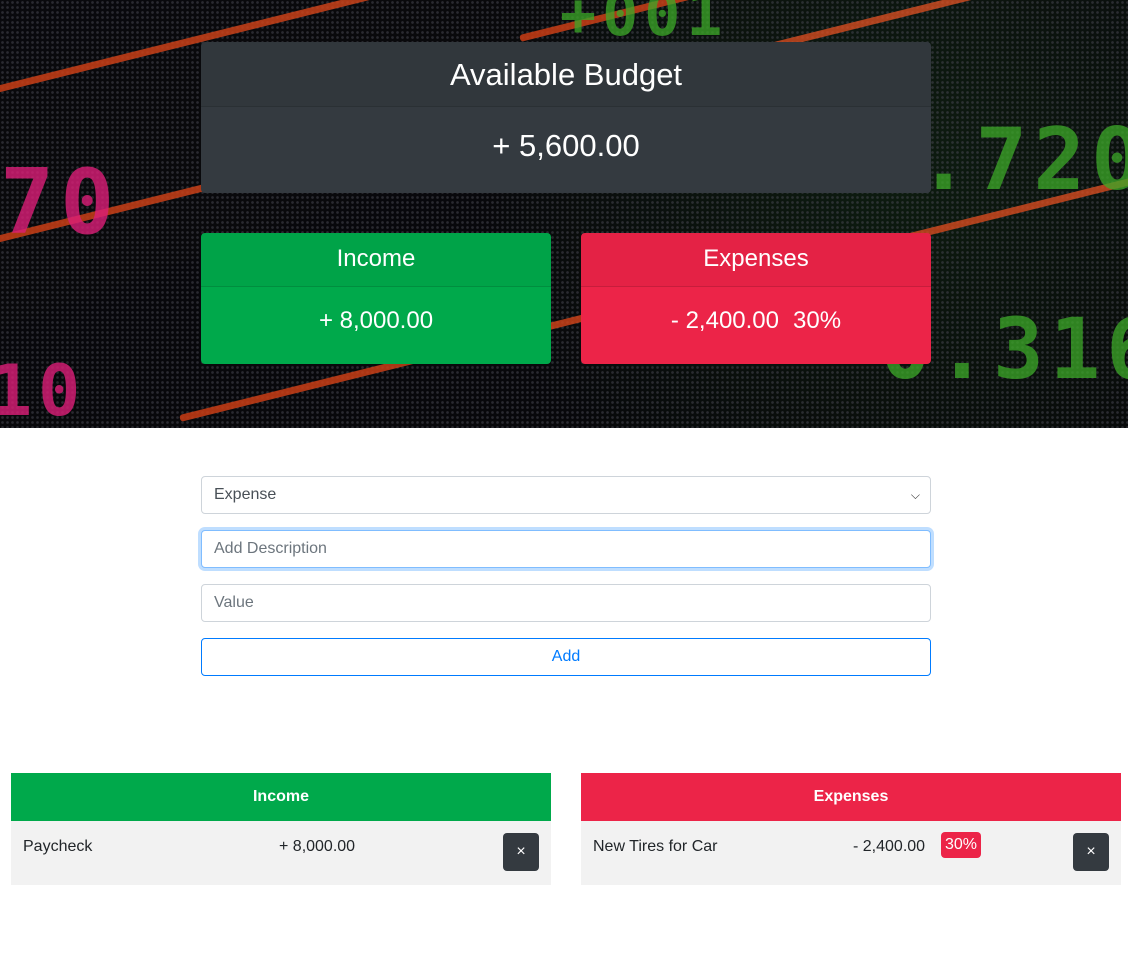  Describe the element at coordinates (58, 846) in the screenshot. I see `item-description: Paycheck` at that location.